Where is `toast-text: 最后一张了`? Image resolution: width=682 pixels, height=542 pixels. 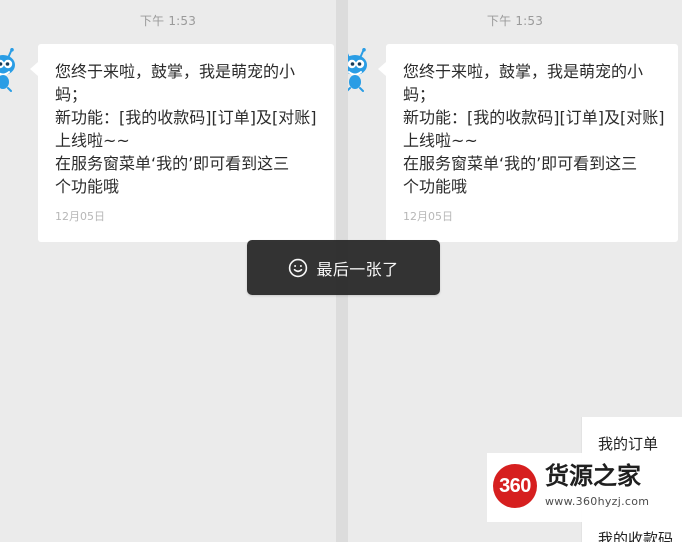 toast-text: 最后一张了 is located at coordinates (357, 269).